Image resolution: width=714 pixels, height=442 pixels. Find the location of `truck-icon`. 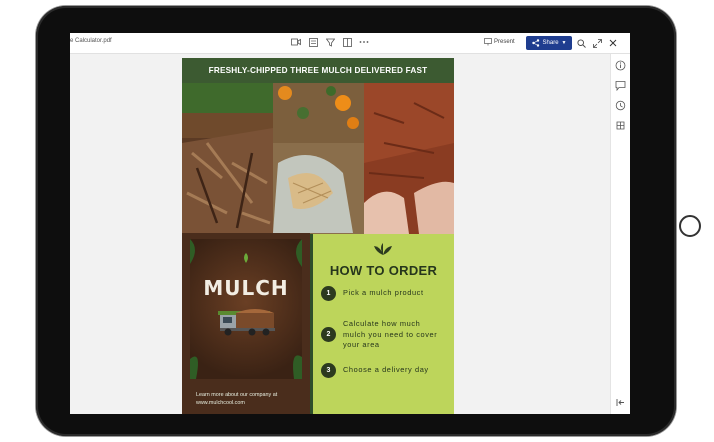

truck-icon is located at coordinates (246, 322).